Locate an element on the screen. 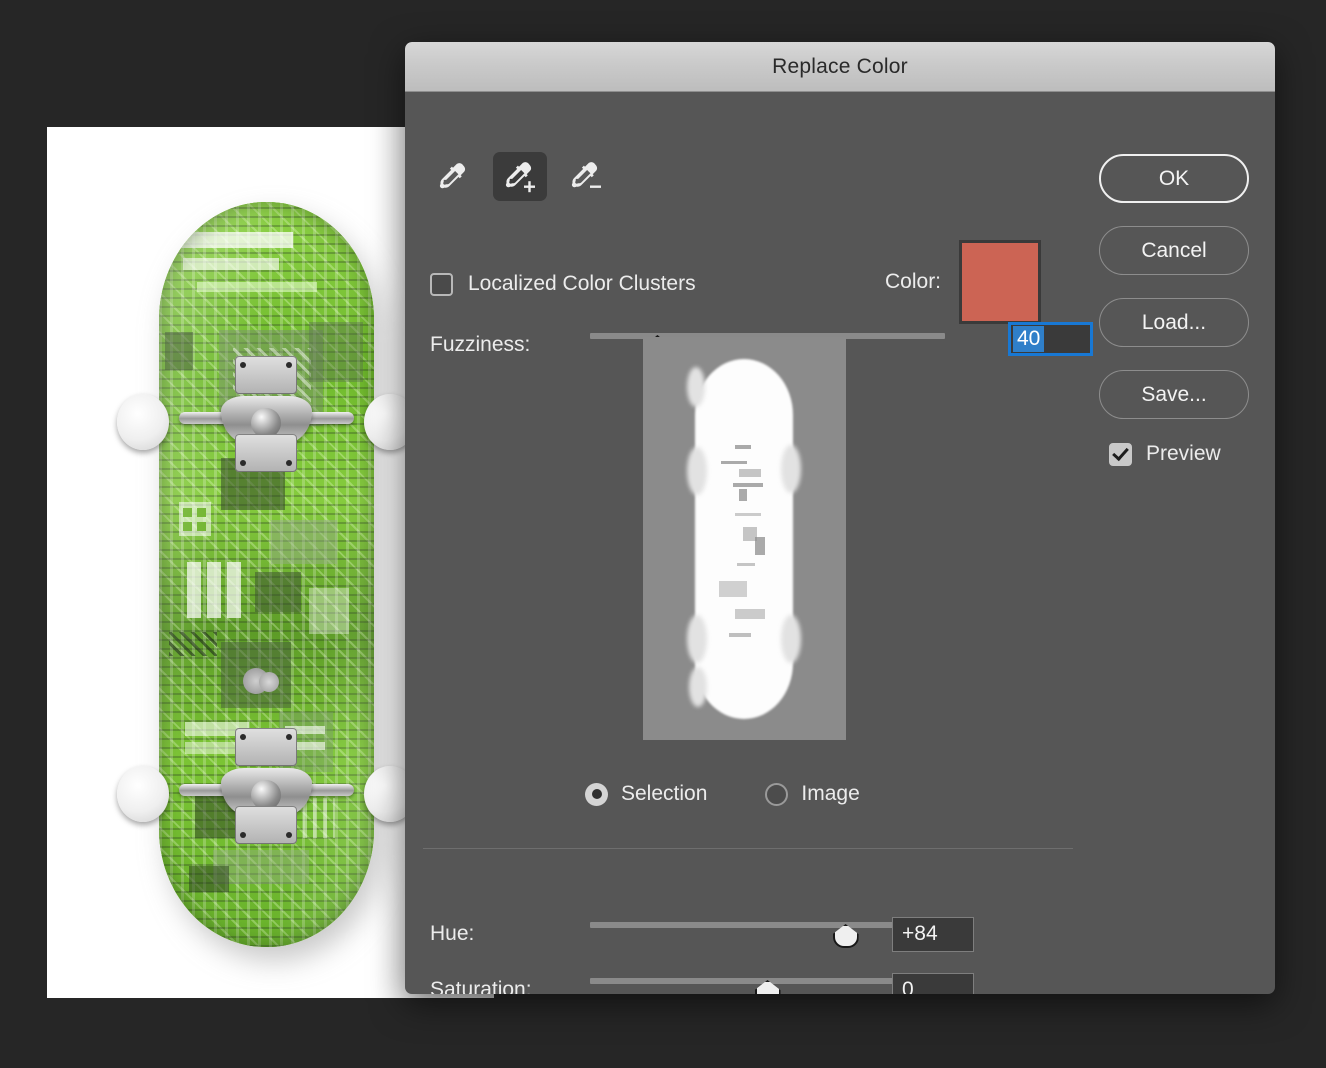 The height and width of the screenshot is (1068, 1326). radio-selection: Selection is located at coordinates (646, 794).